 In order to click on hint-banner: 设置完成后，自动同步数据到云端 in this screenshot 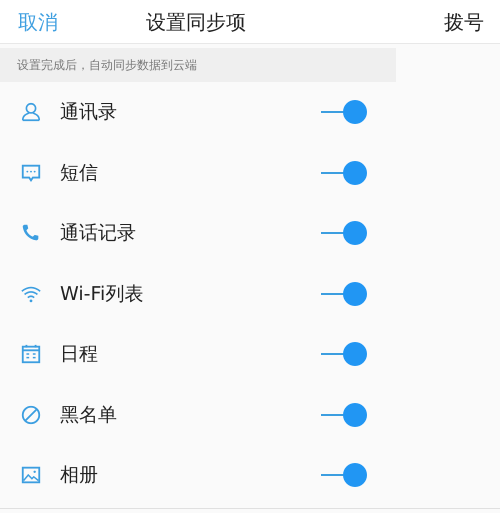, I will do `click(198, 65)`.